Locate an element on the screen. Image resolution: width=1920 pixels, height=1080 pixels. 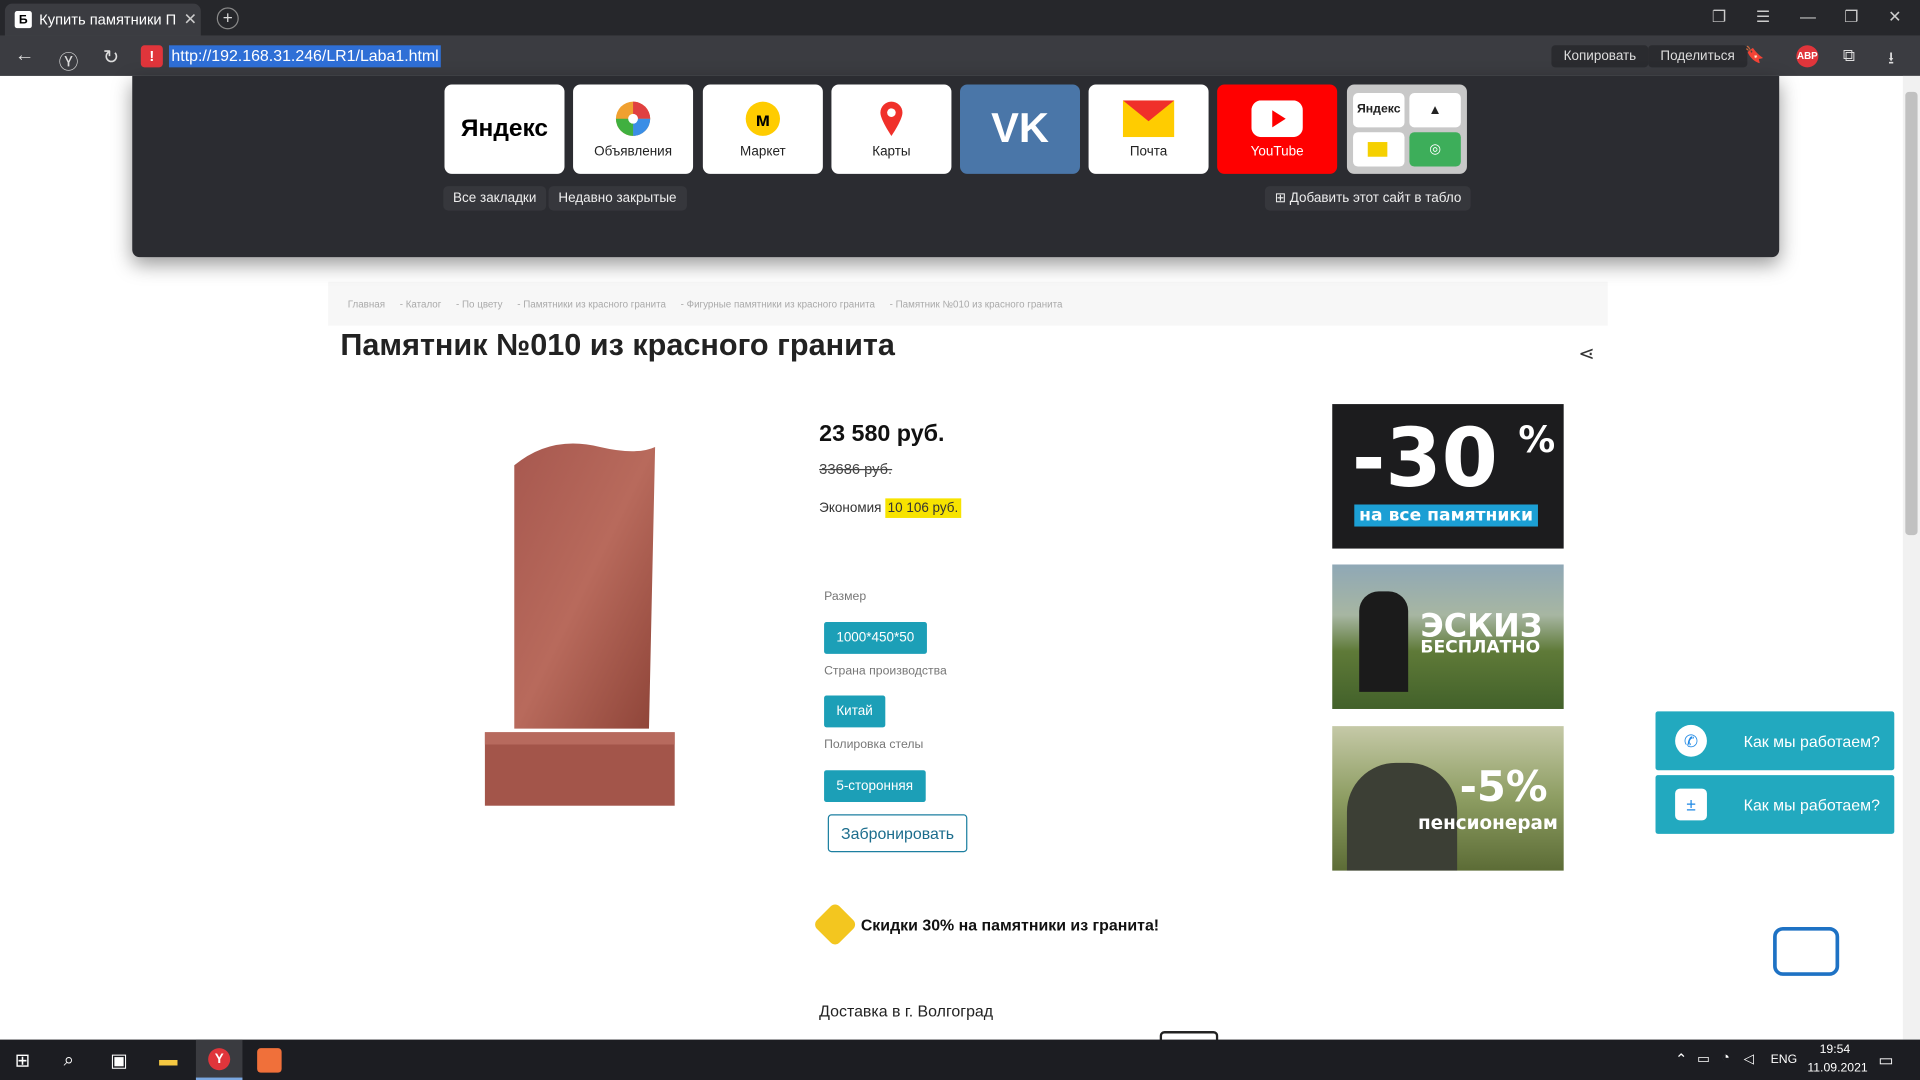
insecure-warning-icon: ! is located at coordinates (151, 56).